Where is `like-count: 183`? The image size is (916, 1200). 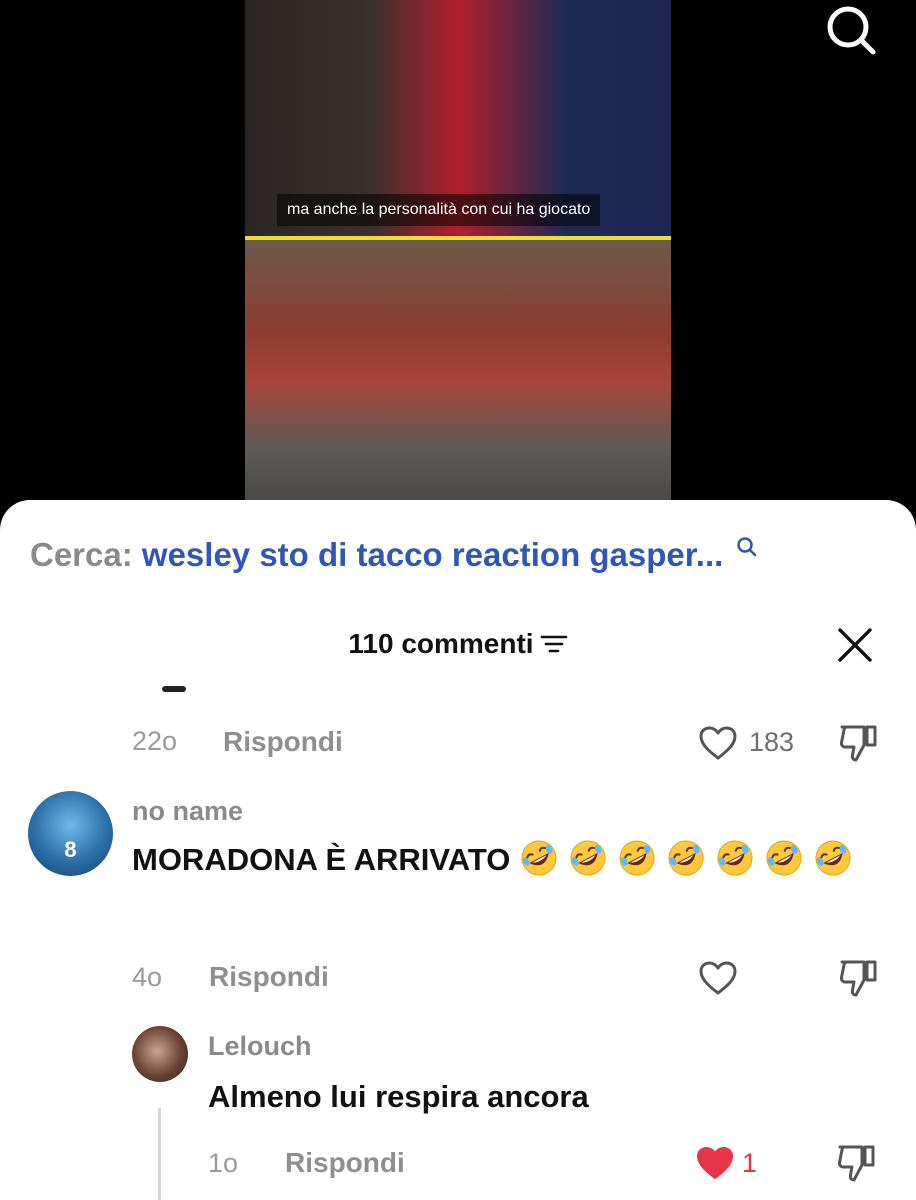 like-count: 183 is located at coordinates (772, 742).